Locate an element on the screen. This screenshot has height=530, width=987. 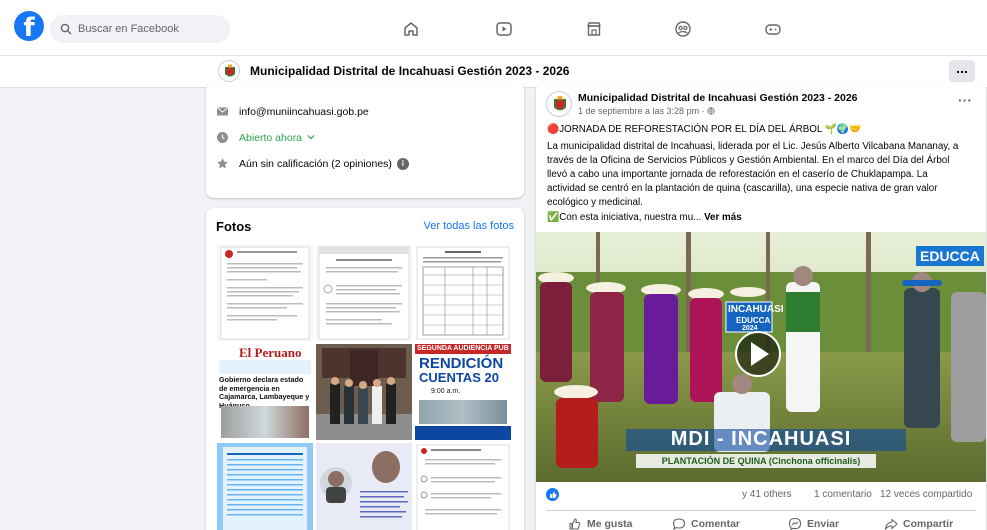
thumb-time: 9:00 a.m. is located at coordinates (446, 391).